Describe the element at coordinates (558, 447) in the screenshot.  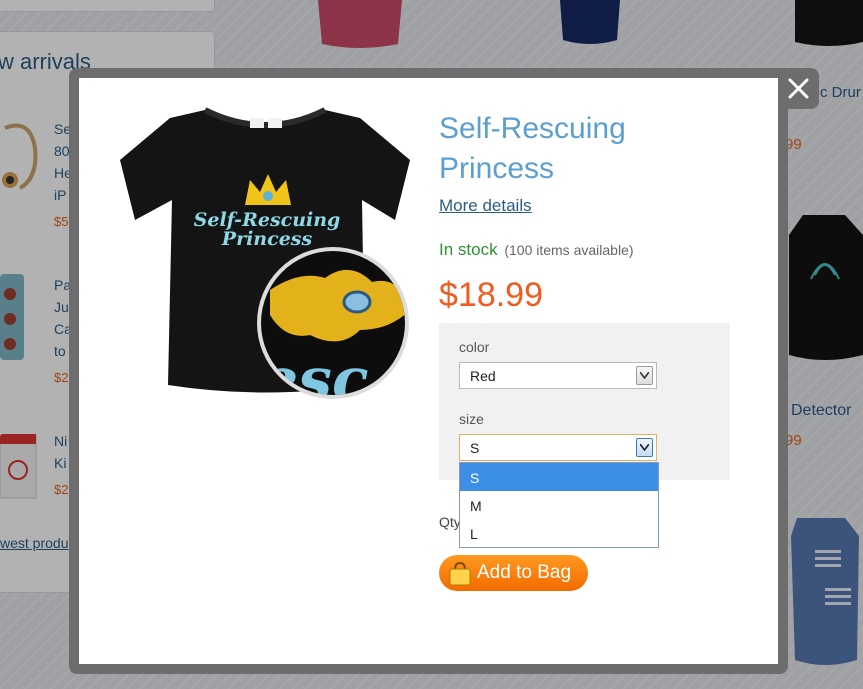
I see `size-select: S` at that location.